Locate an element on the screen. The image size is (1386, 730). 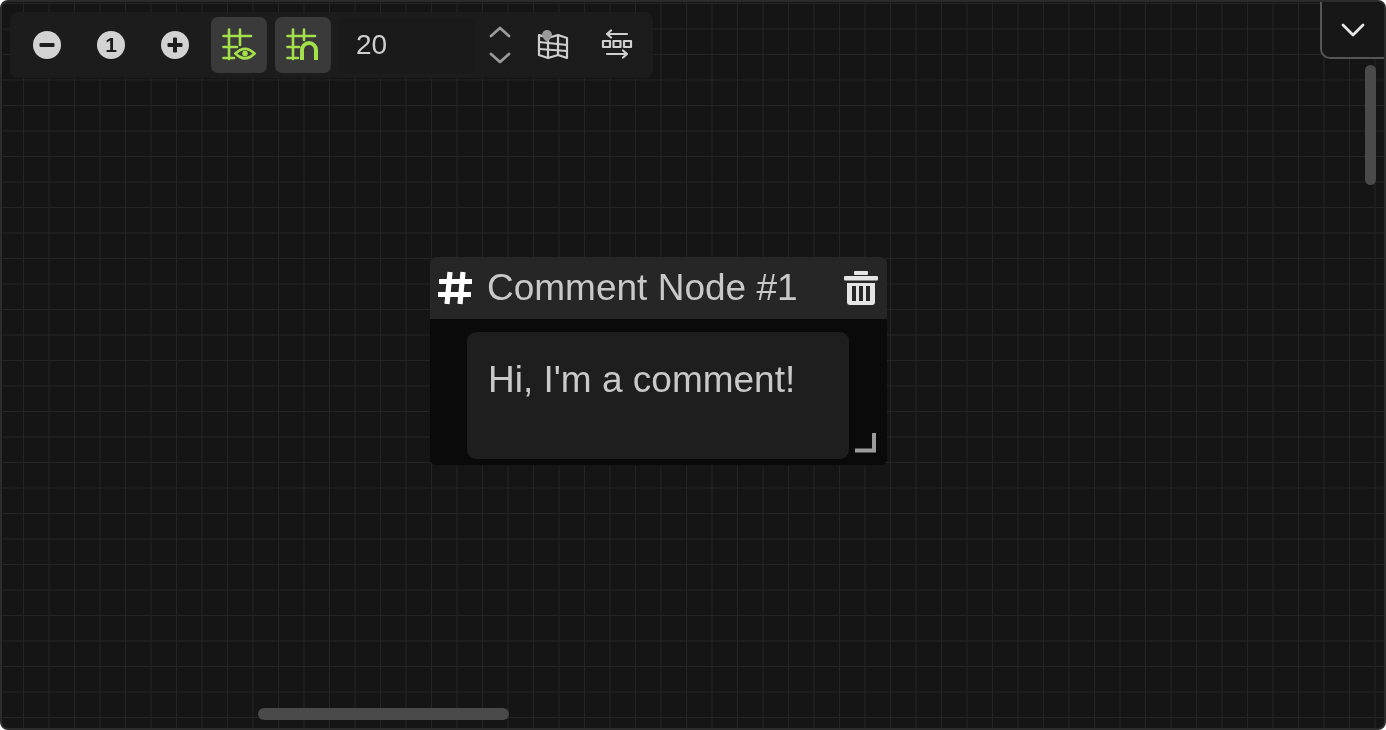
hash-icon is located at coordinates (455, 288).